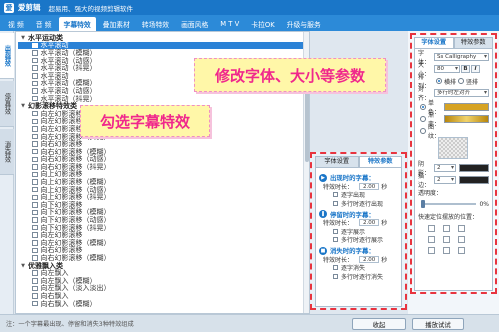 This screenshot has width=499, height=332. I want to click on tab-6: M T V, so click(229, 24).